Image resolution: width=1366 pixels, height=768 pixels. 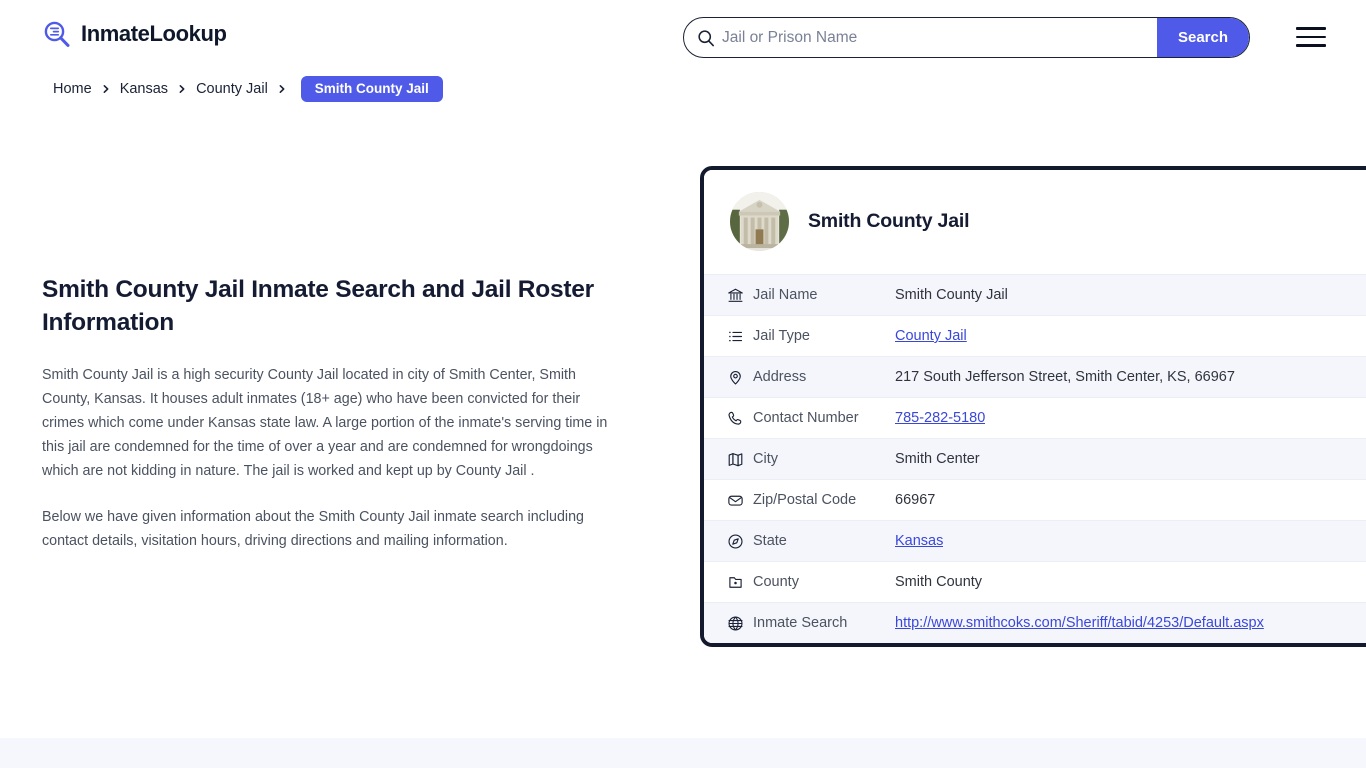 I want to click on card-header: Smith County Jail, so click(x=1035, y=222).